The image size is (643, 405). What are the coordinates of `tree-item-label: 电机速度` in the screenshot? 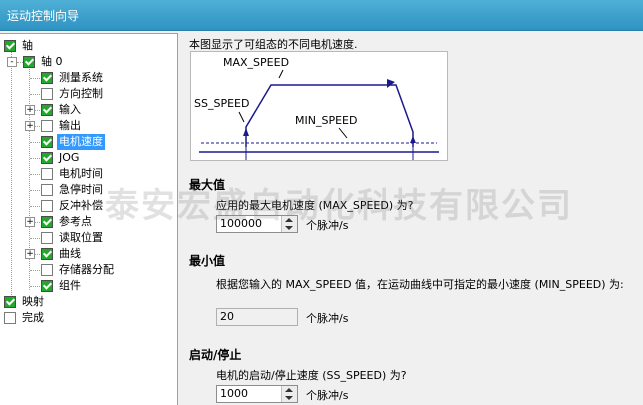 It's located at (81, 142).